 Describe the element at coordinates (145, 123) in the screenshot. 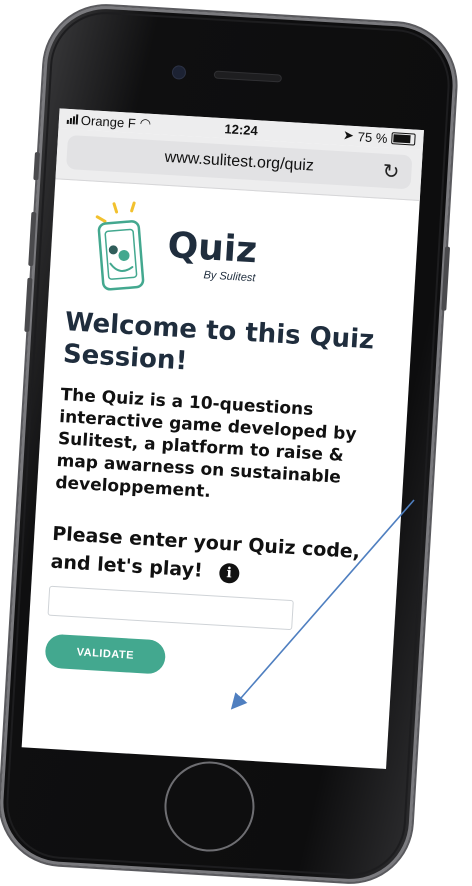

I see `wifi-icon: ◠` at that location.